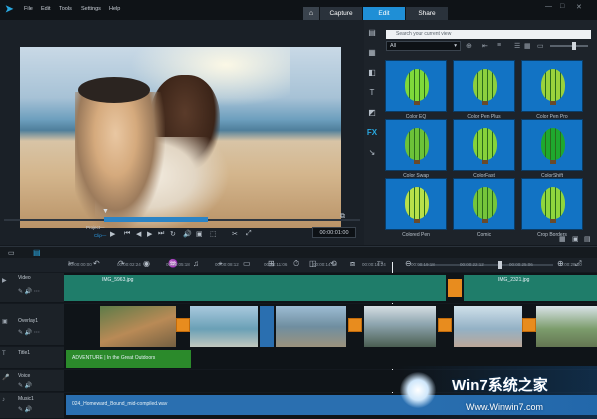 The width and height of the screenshot is (597, 419). Describe the element at coordinates (105, 211) in the screenshot. I see `playhead-icon: ▼` at that location.